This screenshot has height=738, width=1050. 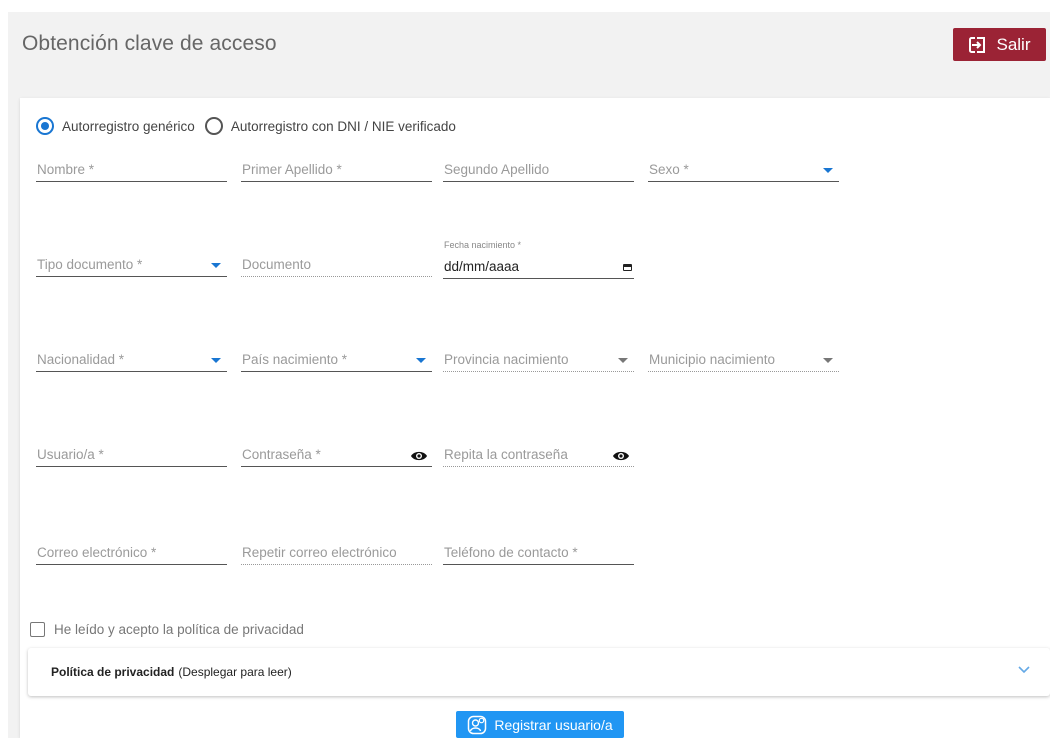 I want to click on field-label: Teléfono de contacto *, so click(x=511, y=552).